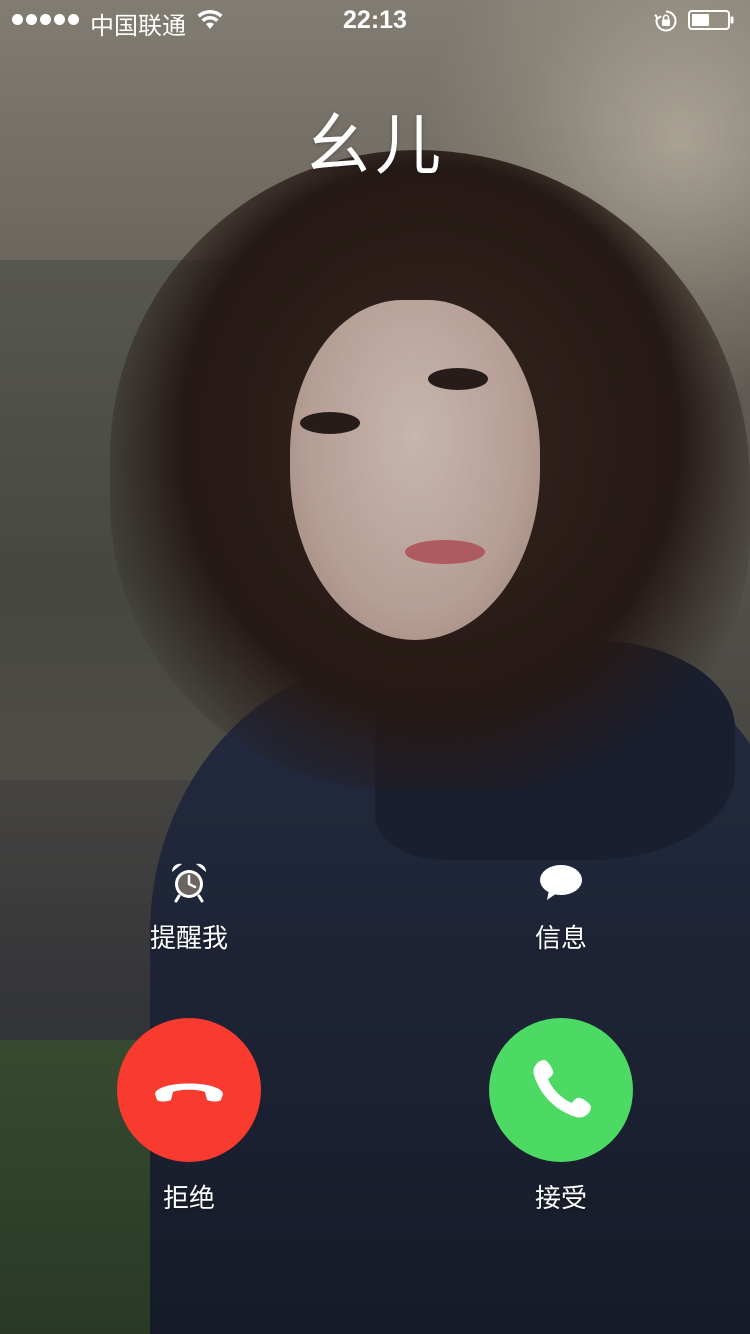  What do you see at coordinates (711, 20) in the screenshot?
I see `battery-icon` at bounding box center [711, 20].